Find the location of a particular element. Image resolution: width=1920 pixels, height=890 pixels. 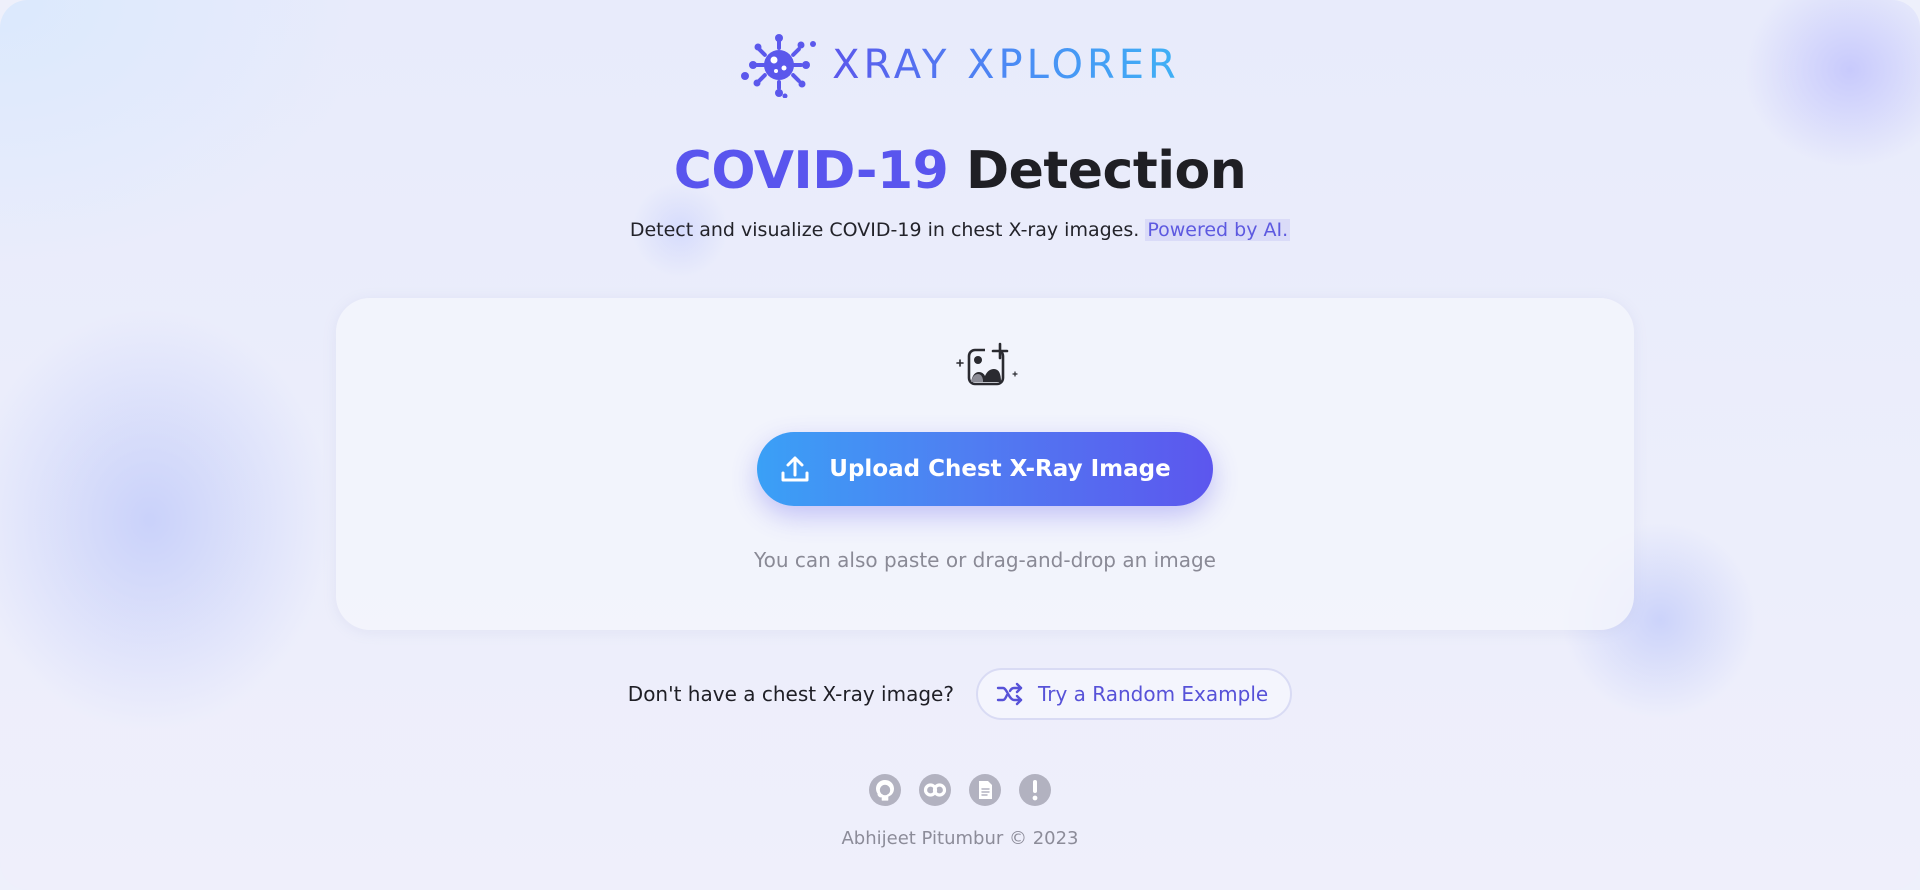

alert-link is located at coordinates (1035, 790).